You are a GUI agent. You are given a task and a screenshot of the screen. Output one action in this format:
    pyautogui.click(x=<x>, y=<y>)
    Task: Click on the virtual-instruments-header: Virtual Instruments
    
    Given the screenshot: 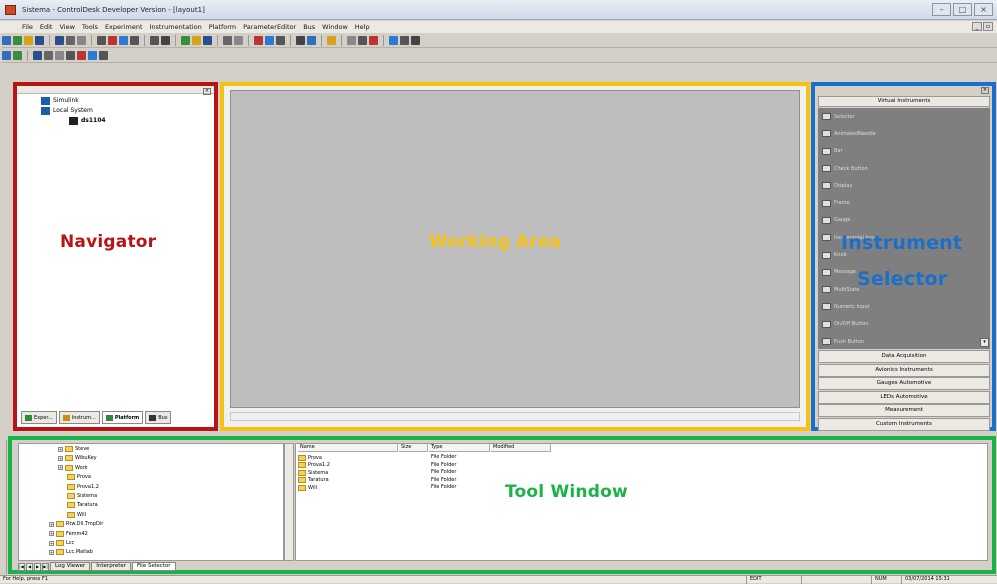 What is the action you would take?
    pyautogui.click(x=904, y=101)
    